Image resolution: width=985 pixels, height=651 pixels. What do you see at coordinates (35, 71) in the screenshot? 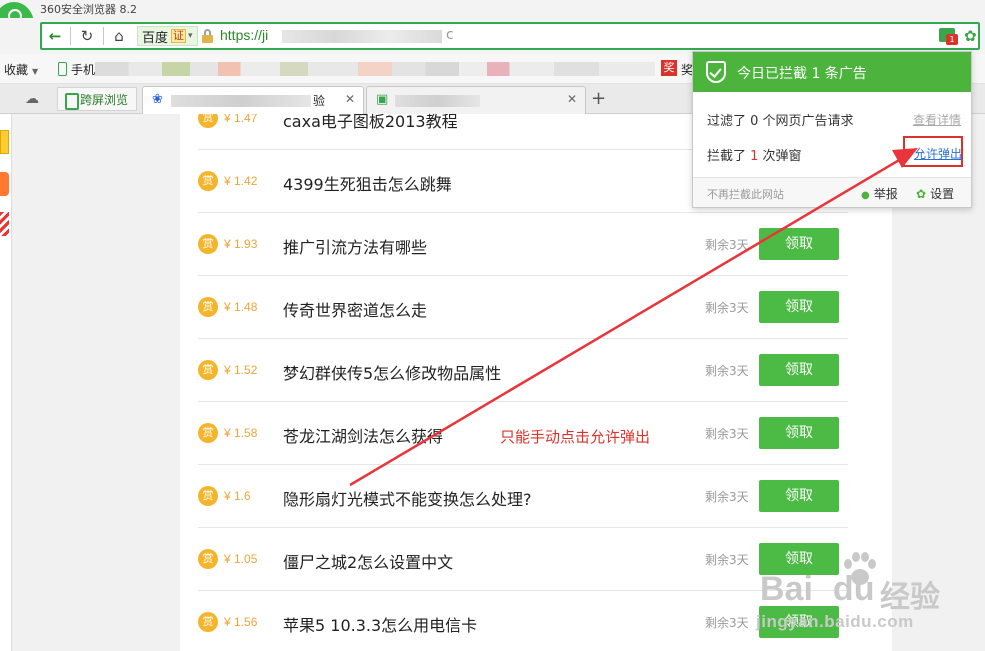
I see `chevron-down-icon: ▼` at bounding box center [35, 71].